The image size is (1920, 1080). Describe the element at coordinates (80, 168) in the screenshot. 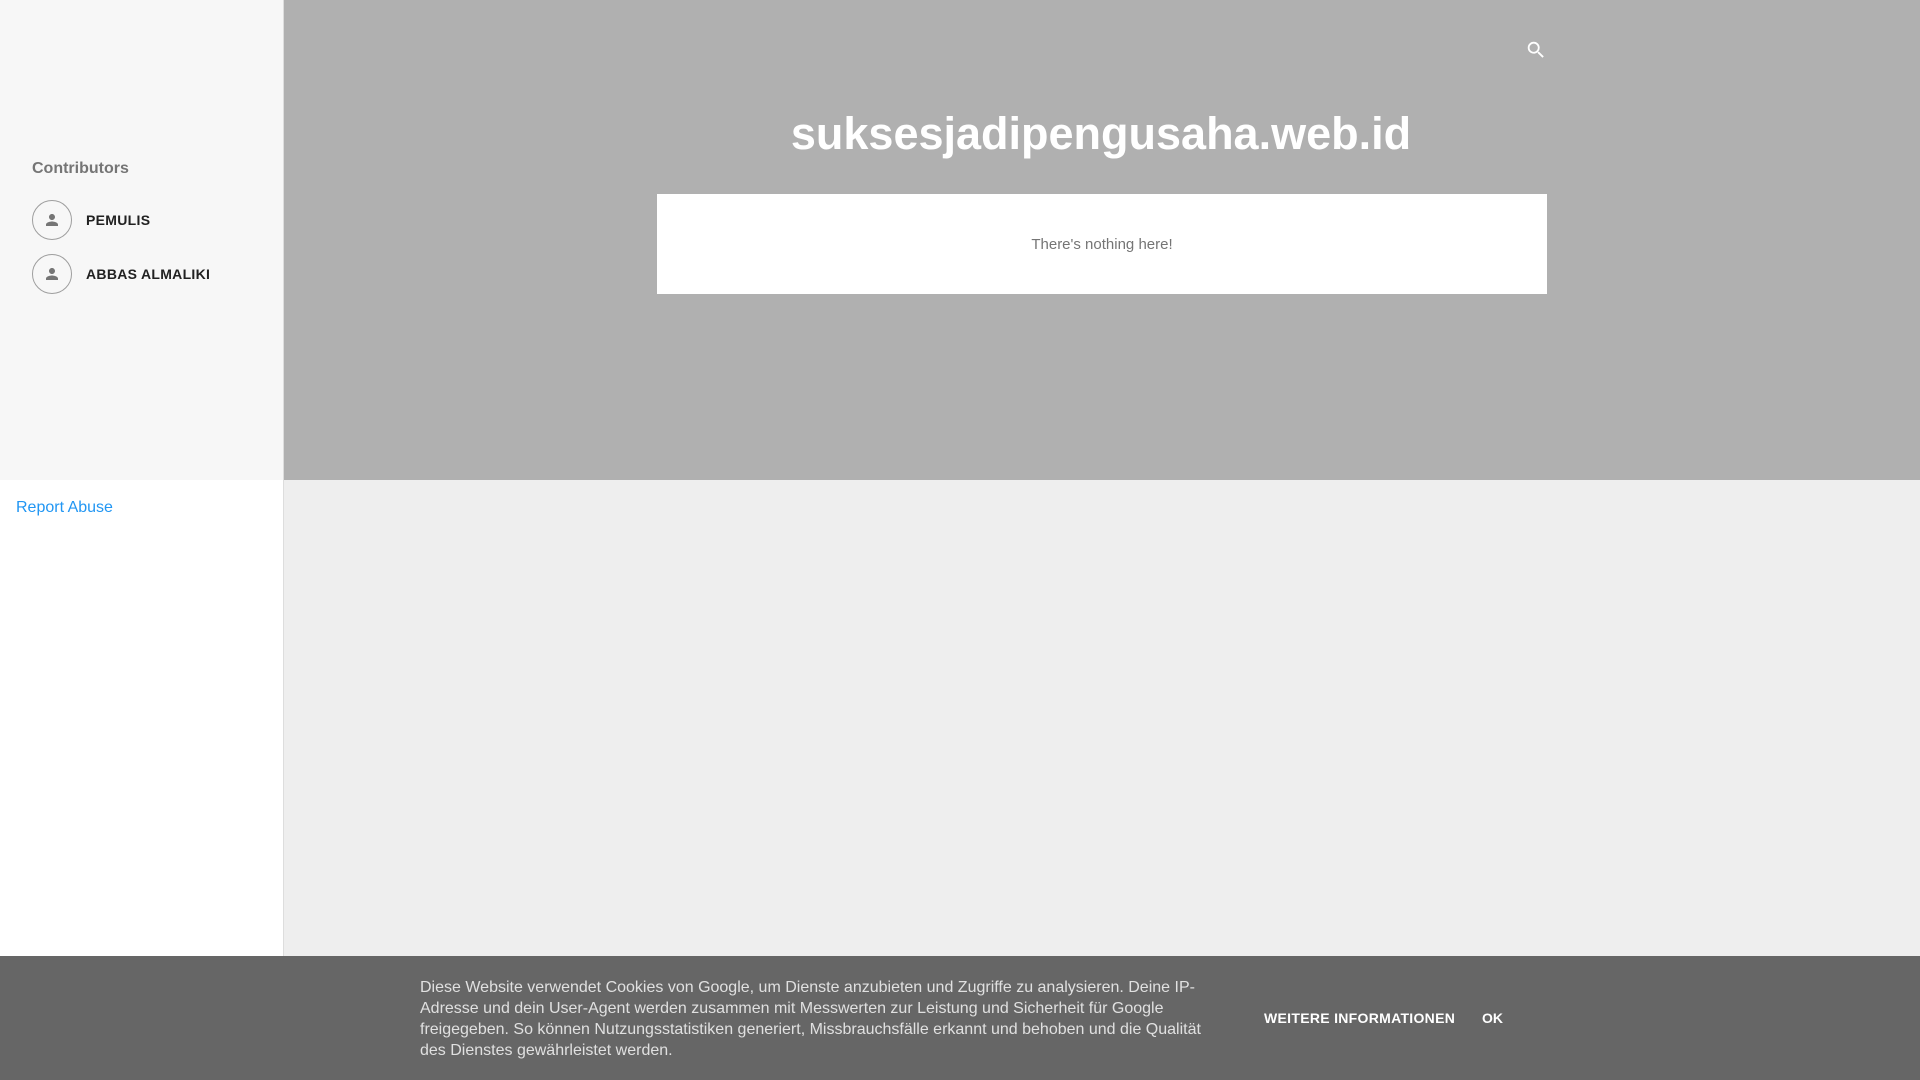

I see `contributors-title: Contributors` at that location.